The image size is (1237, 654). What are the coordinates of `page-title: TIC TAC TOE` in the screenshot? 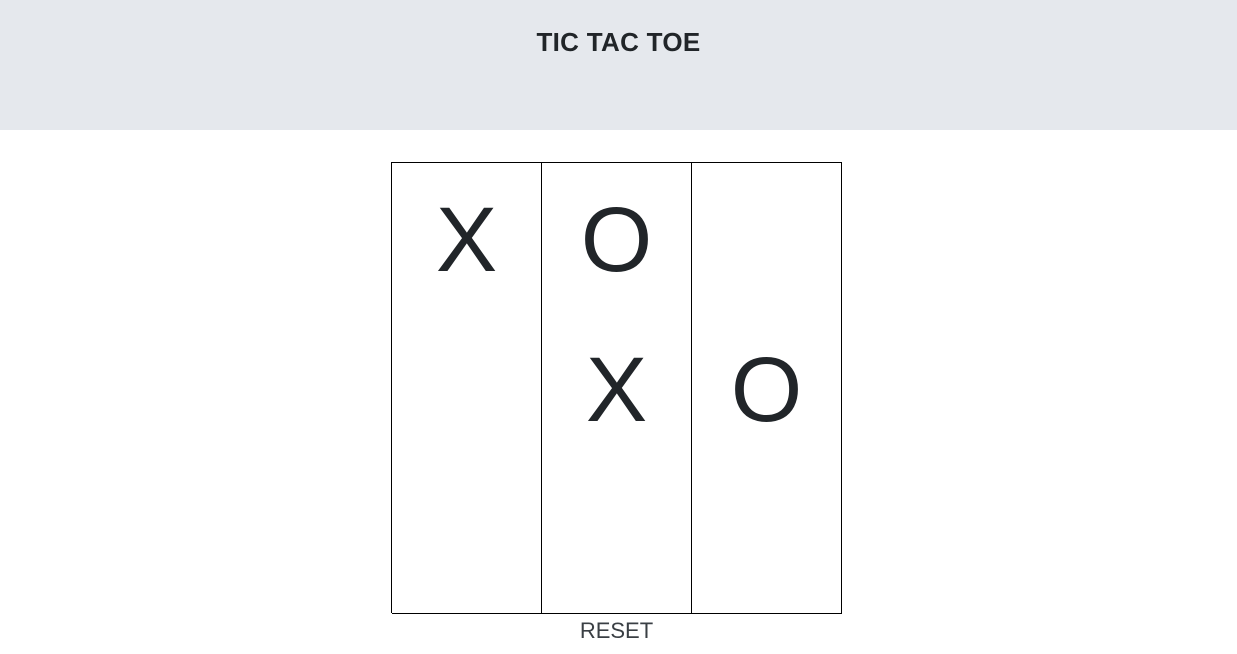 It's located at (618, 42).